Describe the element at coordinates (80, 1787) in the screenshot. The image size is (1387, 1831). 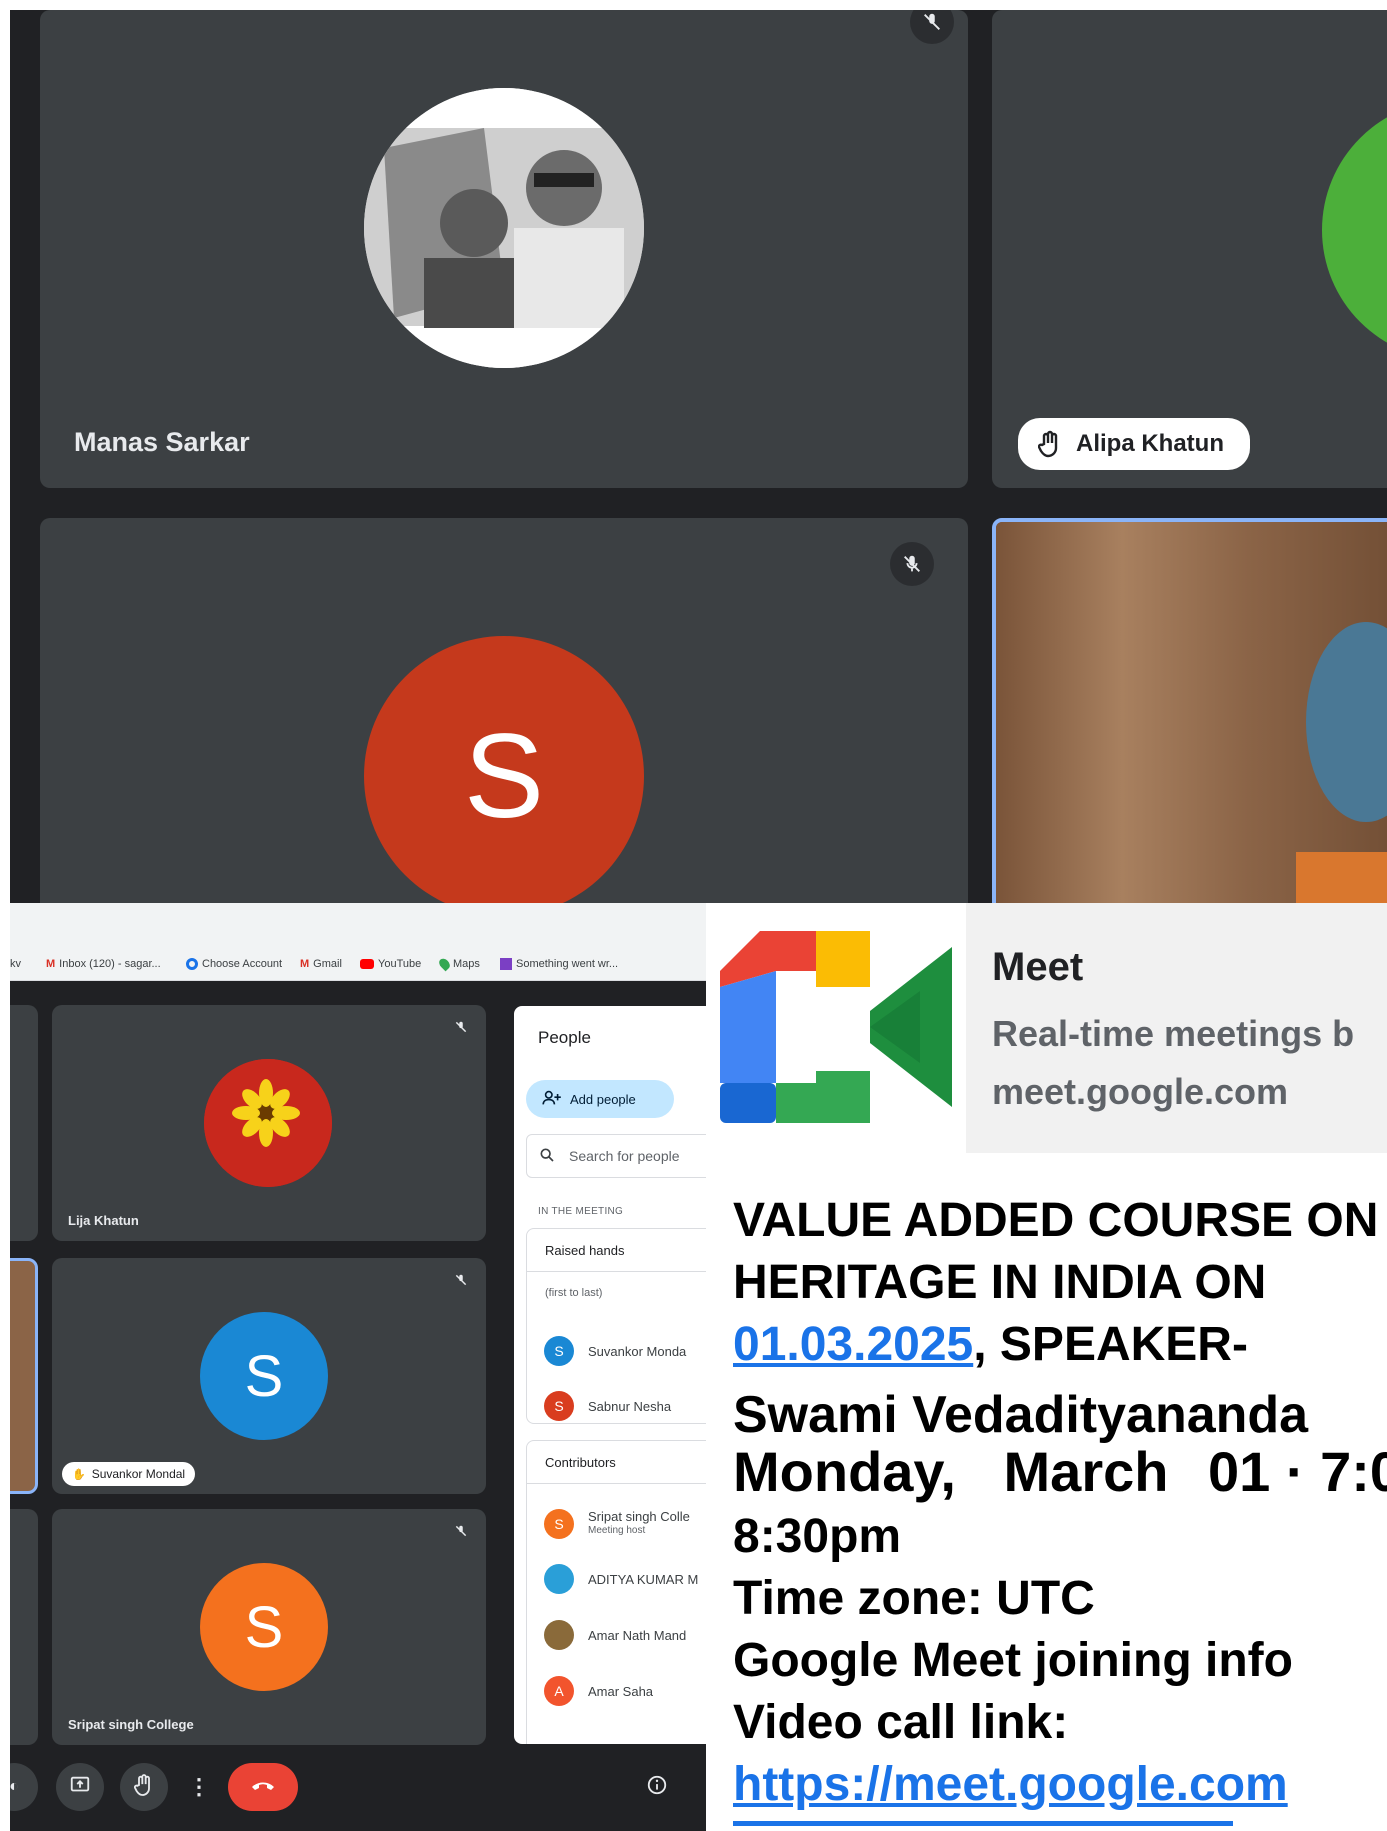
I see `present-button` at that location.